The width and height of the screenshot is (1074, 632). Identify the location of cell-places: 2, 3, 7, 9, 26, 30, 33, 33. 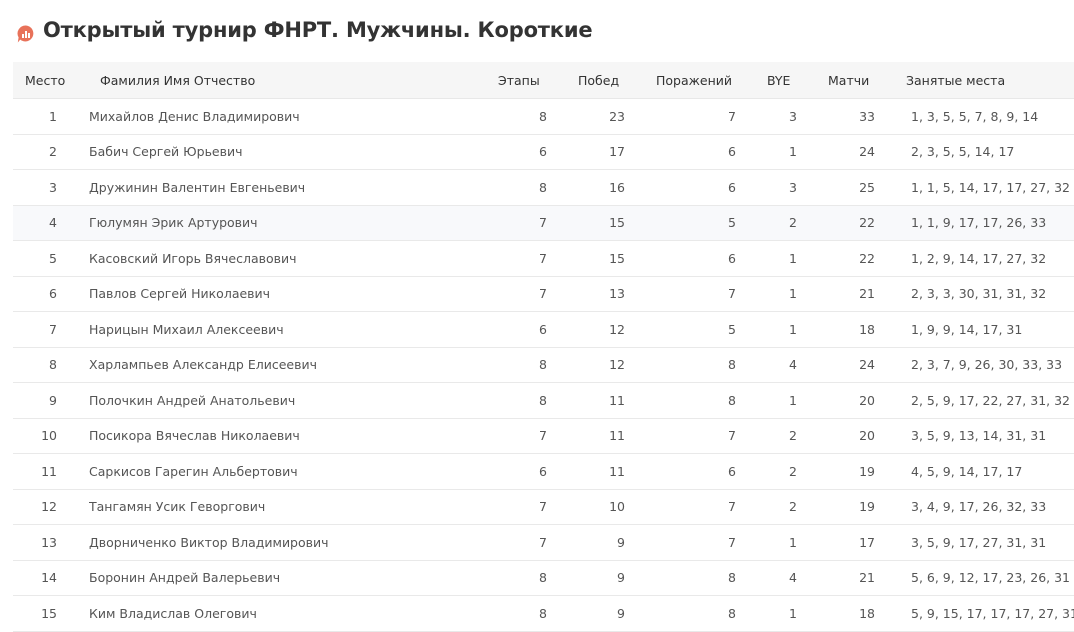
(984, 365).